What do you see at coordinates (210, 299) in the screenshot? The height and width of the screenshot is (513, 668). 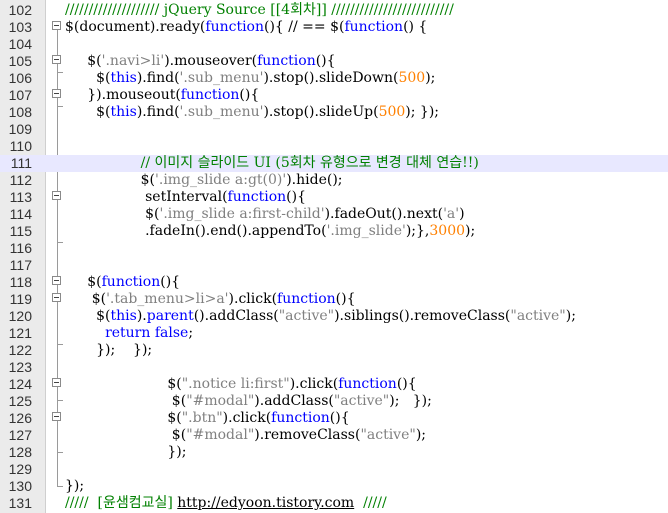 I see `code-text: $('.tab_menu>li>a').click(function(){` at bounding box center [210, 299].